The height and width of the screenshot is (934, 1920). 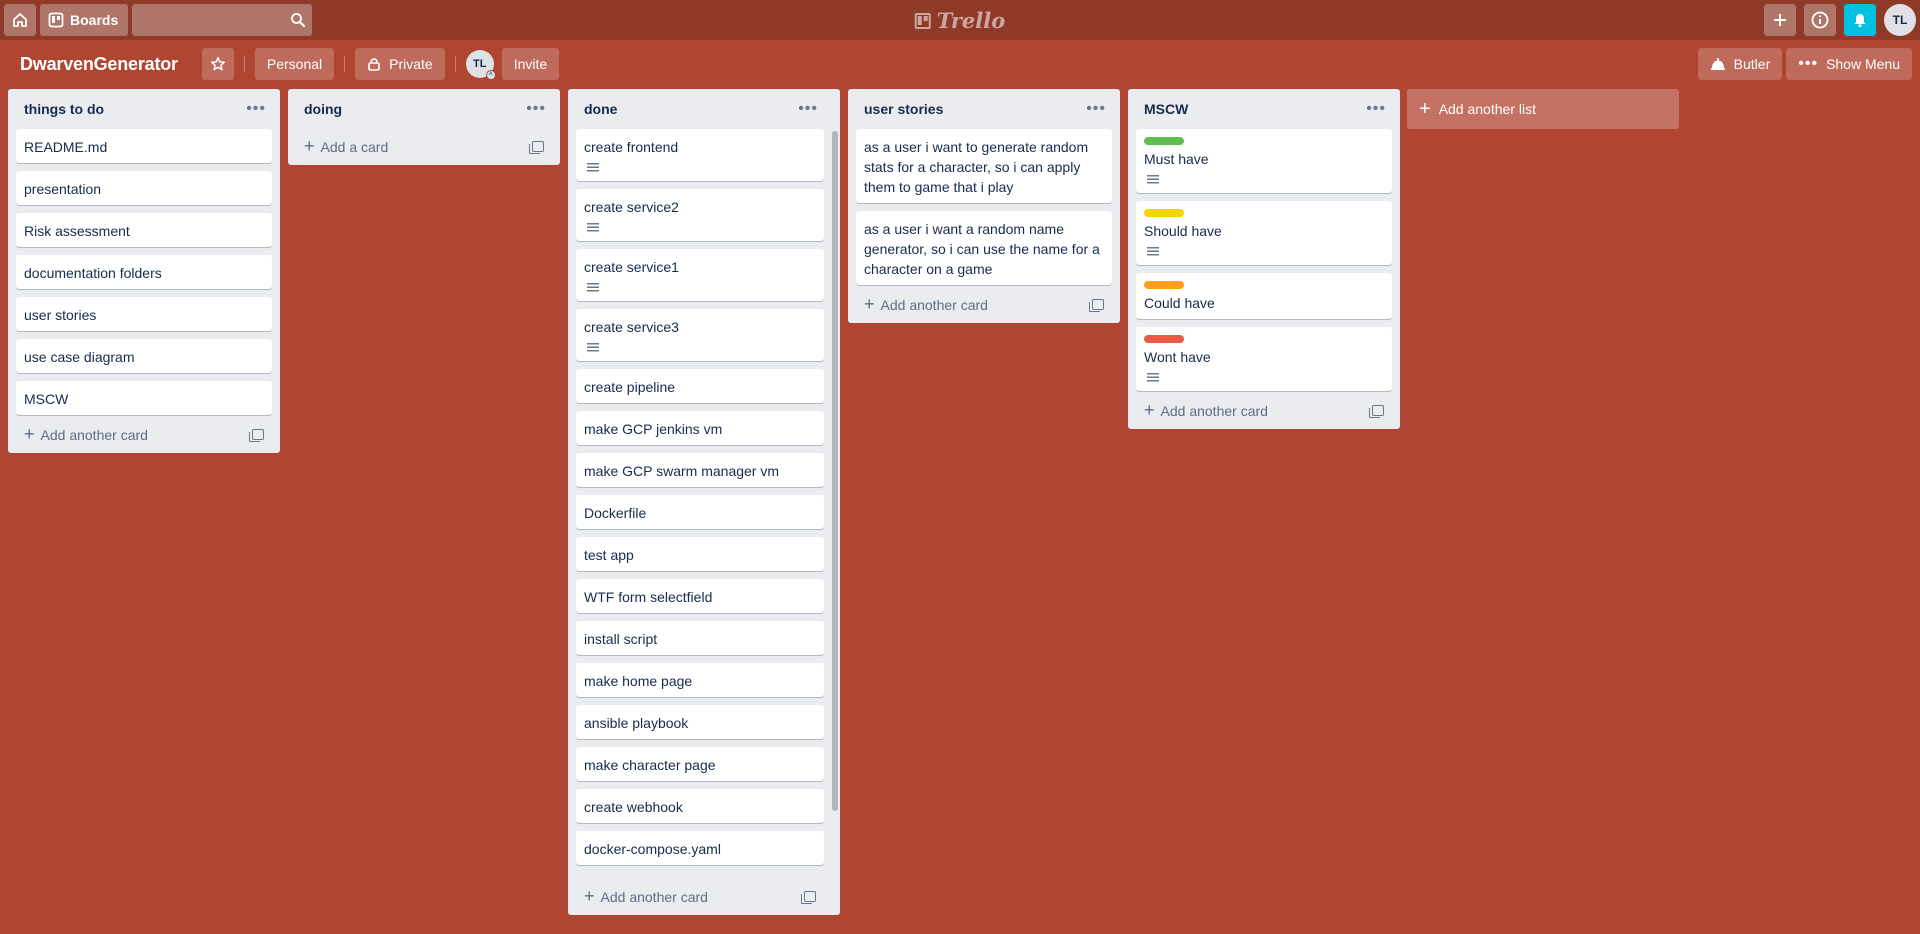 I want to click on card-title: create service3, so click(x=631, y=327).